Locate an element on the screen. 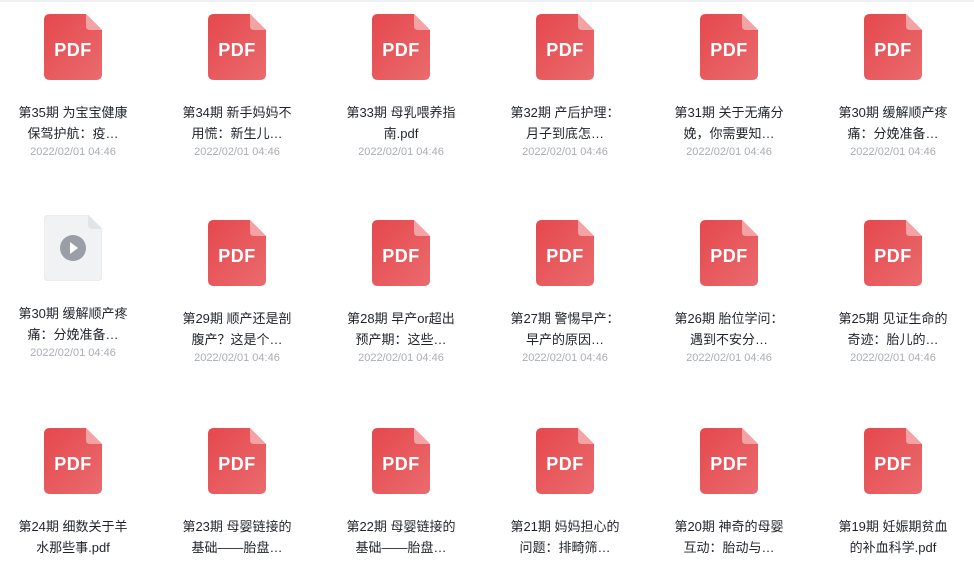 The width and height of the screenshot is (974, 565). file-item: PDF 第26期 胎位学问：遇到不安分… 2022/02/01 04:46 is located at coordinates (729, 292).